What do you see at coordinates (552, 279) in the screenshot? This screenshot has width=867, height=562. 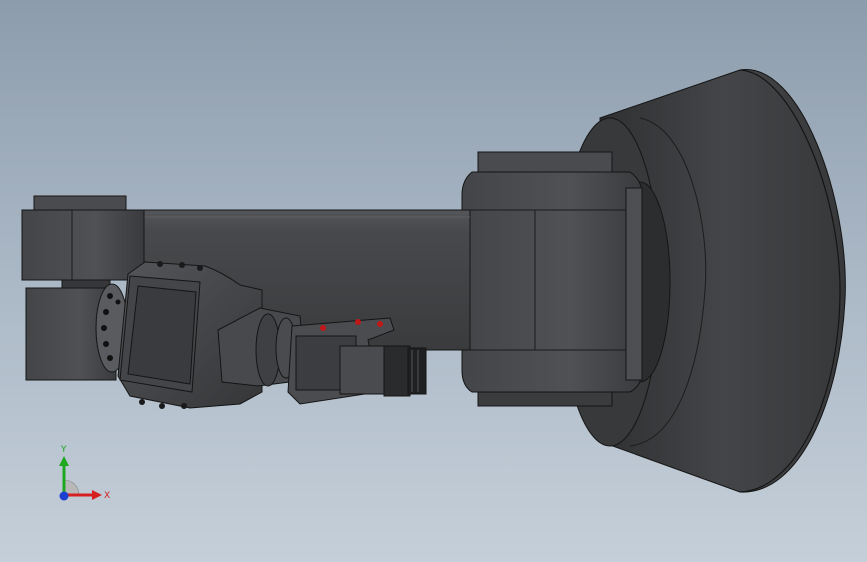 I see `shoulder-joint` at bounding box center [552, 279].